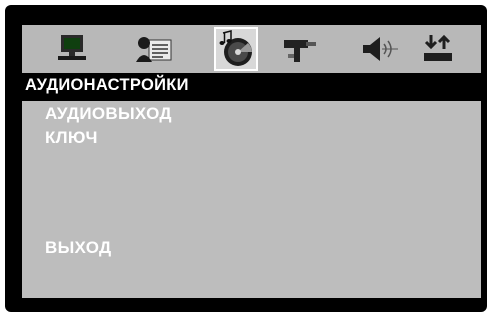  I want to click on tab-input-output, so click(438, 49).